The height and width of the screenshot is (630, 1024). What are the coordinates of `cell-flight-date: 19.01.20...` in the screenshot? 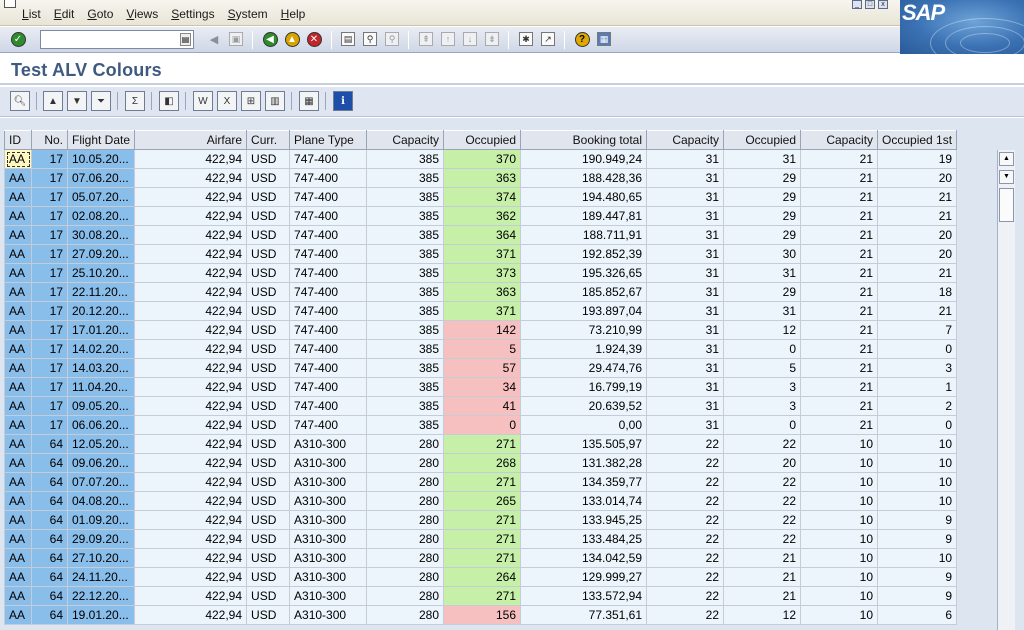 It's located at (101, 615).